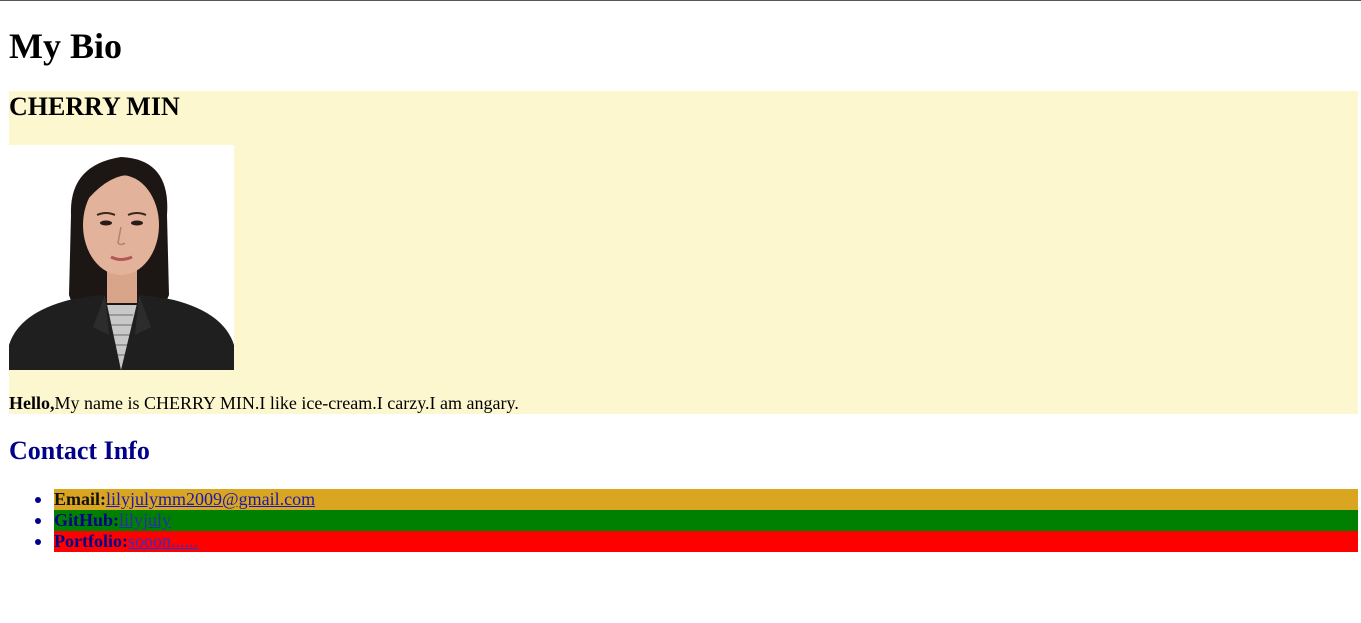  What do you see at coordinates (94, 106) in the screenshot?
I see `bio-name: CHERRY MIN` at bounding box center [94, 106].